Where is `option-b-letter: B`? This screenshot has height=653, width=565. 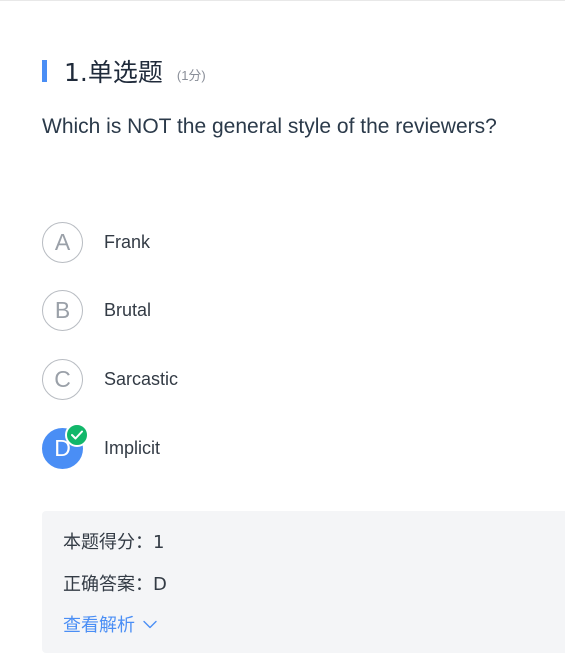
option-b-letter: B is located at coordinates (62, 310).